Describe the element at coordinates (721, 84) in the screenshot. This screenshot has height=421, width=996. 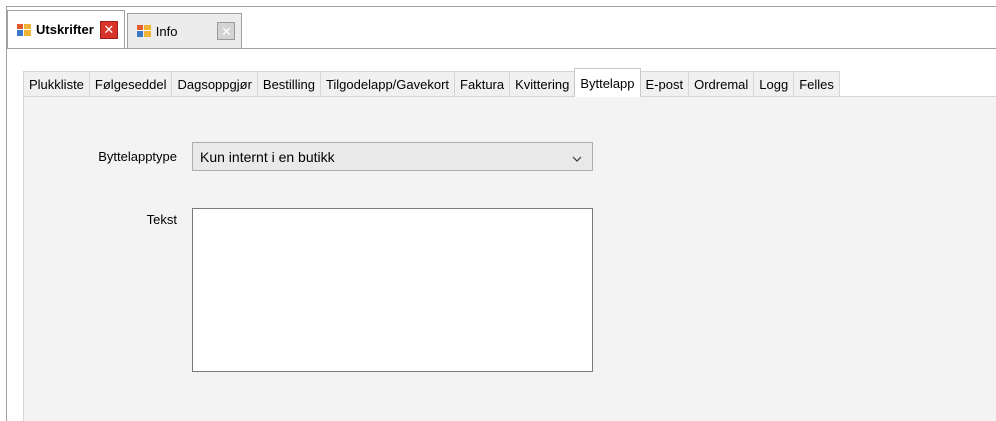
I see `tab-ordremal: Ordremal` at that location.